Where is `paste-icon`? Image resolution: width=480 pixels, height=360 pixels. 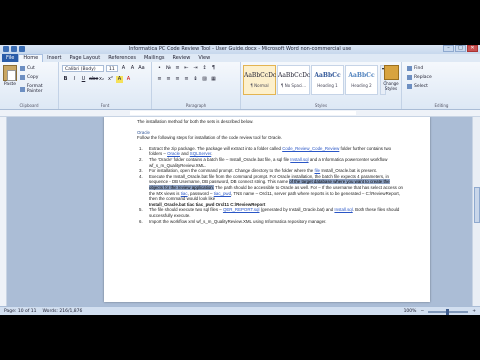 paste-icon is located at coordinates (10, 73).